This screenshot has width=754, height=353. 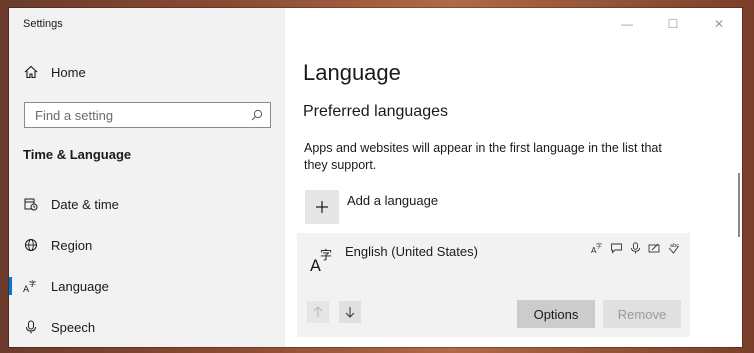 I want to click on window-controls: — ☐ ✕, so click(x=673, y=24).